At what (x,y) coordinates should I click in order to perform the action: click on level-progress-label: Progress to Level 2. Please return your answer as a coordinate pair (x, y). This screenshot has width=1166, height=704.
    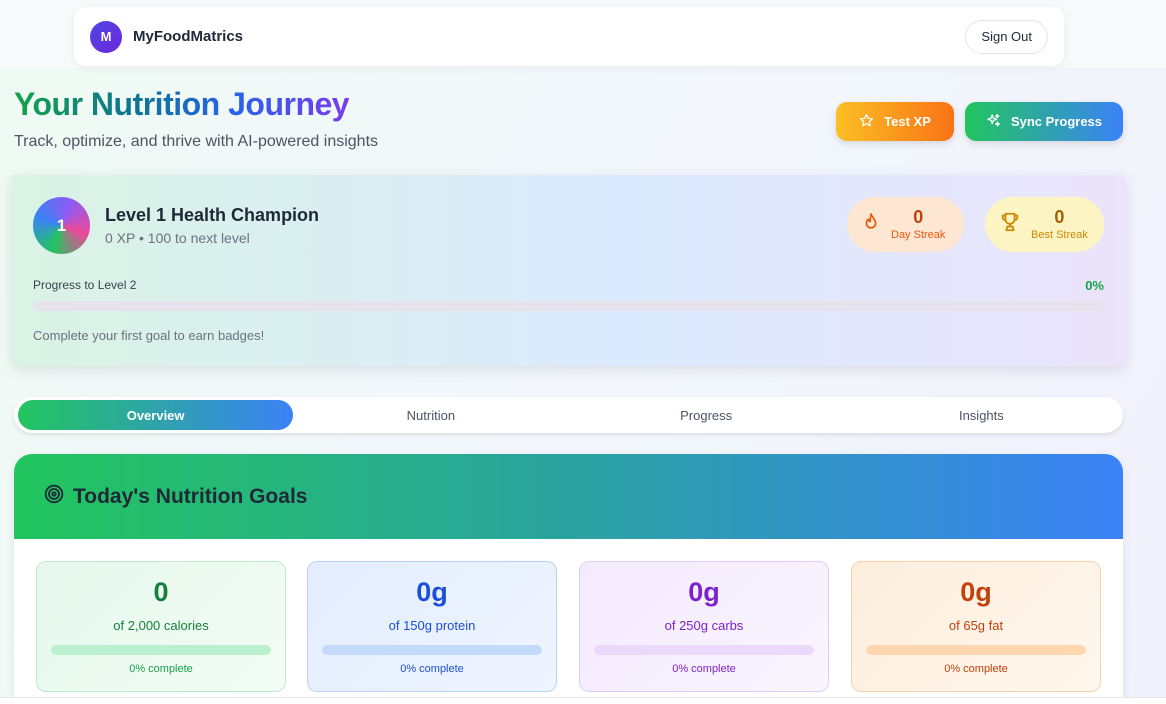
    Looking at the image, I should click on (85, 285).